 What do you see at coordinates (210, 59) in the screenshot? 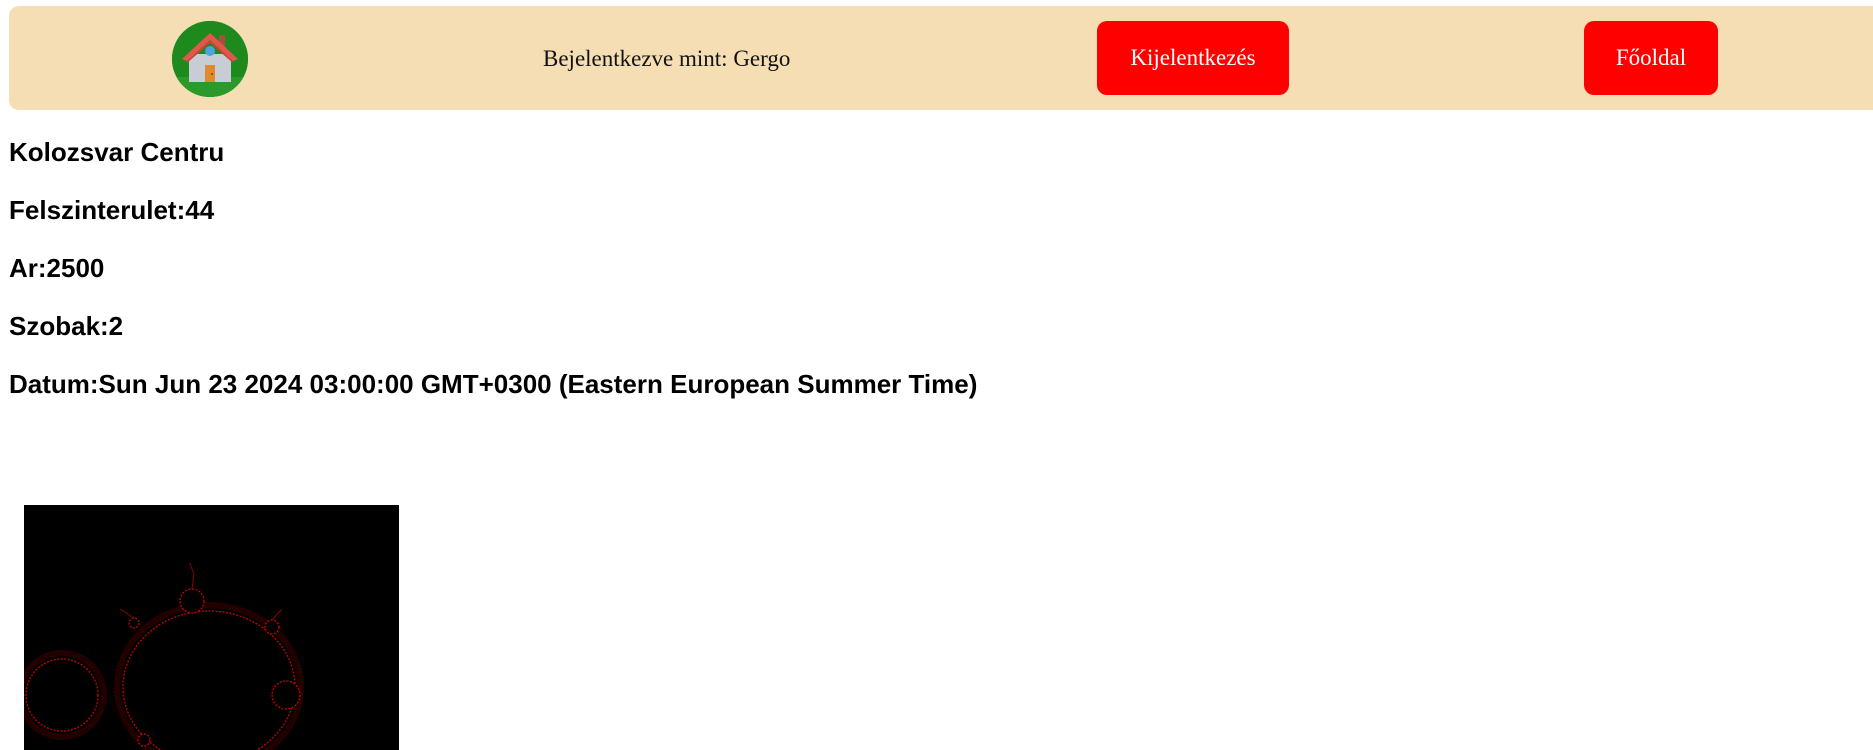
I see `house-icon` at bounding box center [210, 59].